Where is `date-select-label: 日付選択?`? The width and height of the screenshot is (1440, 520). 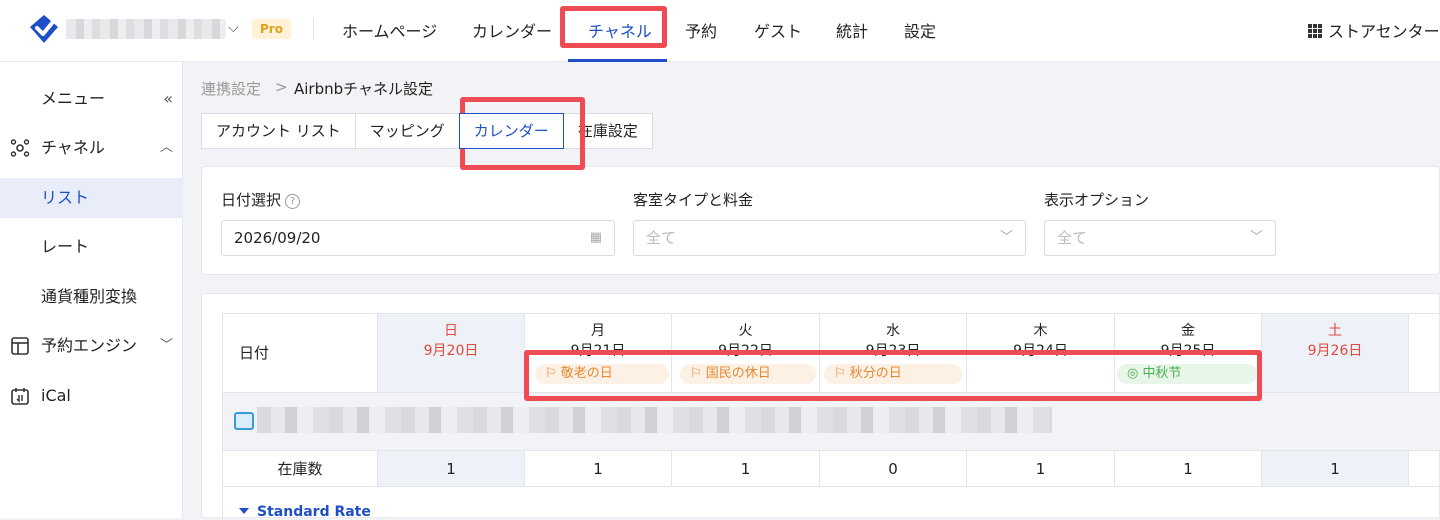 date-select-label: 日付選択? is located at coordinates (261, 199).